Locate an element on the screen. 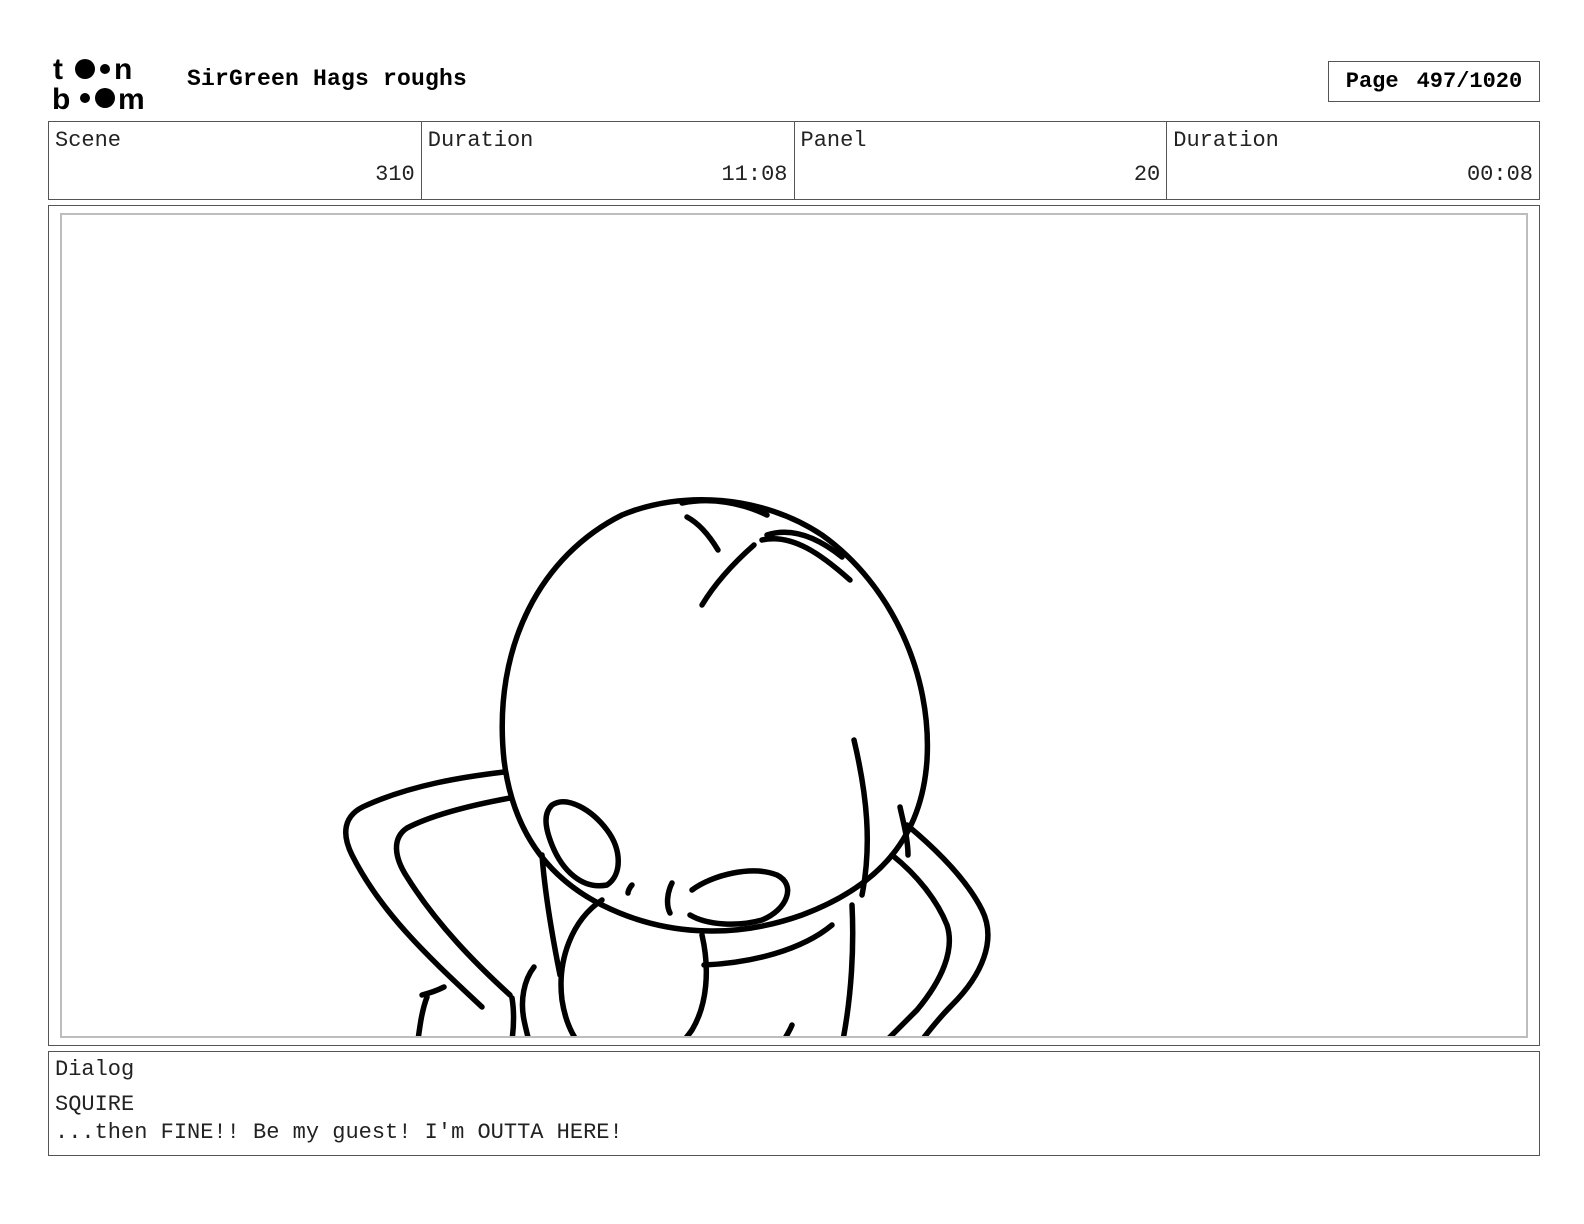 This screenshot has height=1224, width=1584. panel-duration-value: 00:08 is located at coordinates (1499, 174).